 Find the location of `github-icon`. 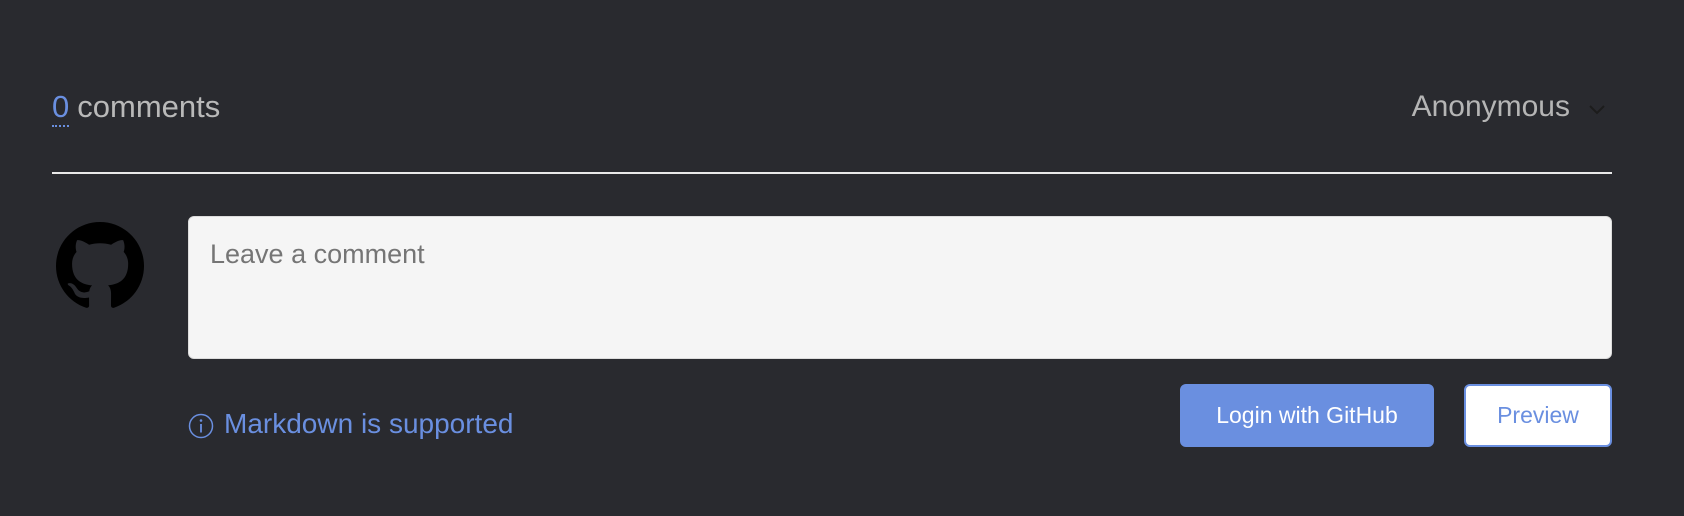

github-icon is located at coordinates (100, 265).